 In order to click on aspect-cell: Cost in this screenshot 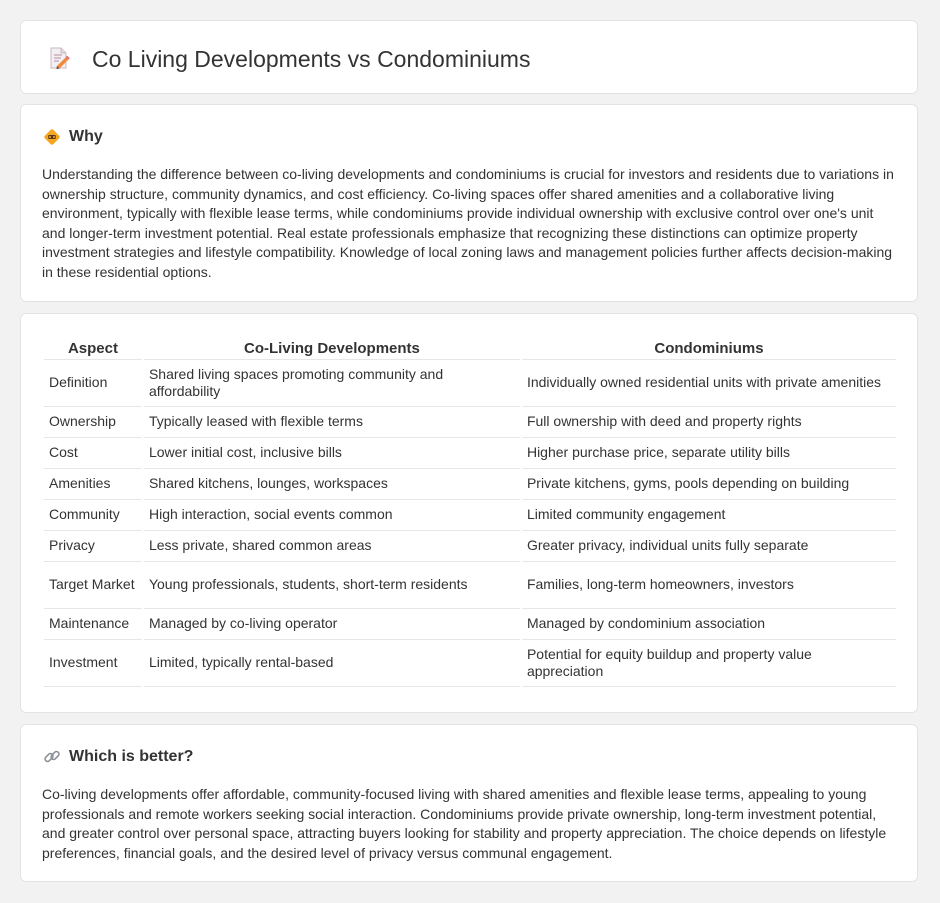, I will do `click(93, 453)`.